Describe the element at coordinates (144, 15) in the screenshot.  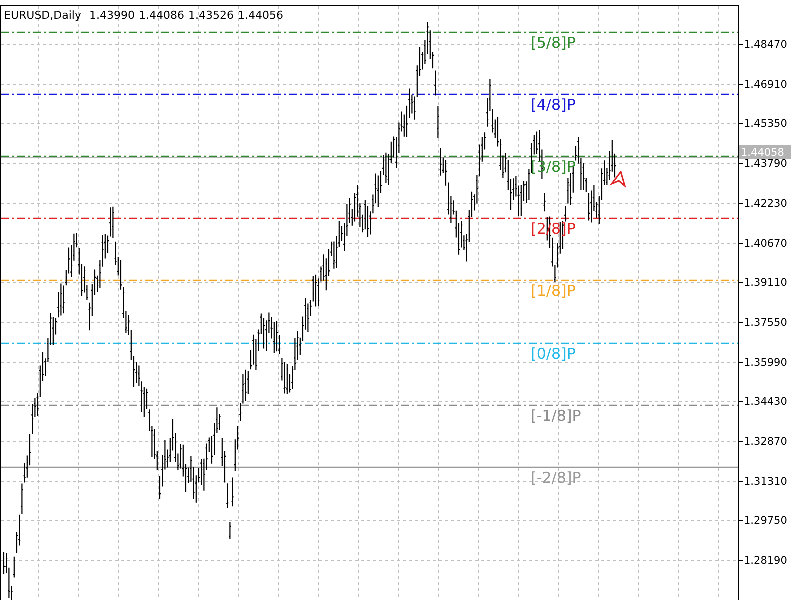
I see `chart-header: EURUSD,Daily 1.43990 1.44086 1.43526 1.44056` at that location.